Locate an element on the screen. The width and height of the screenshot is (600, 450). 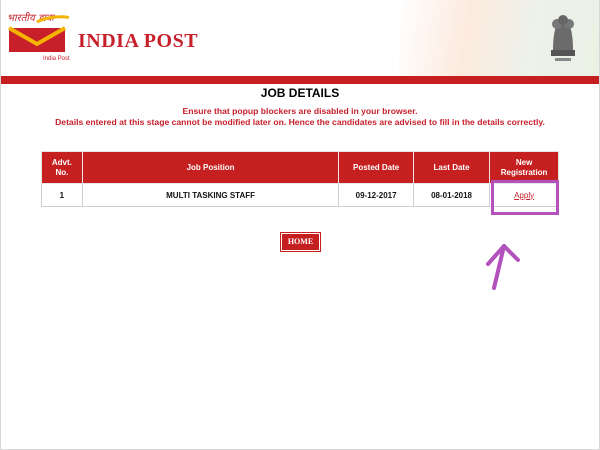
home-button: HOME is located at coordinates (300, 242).